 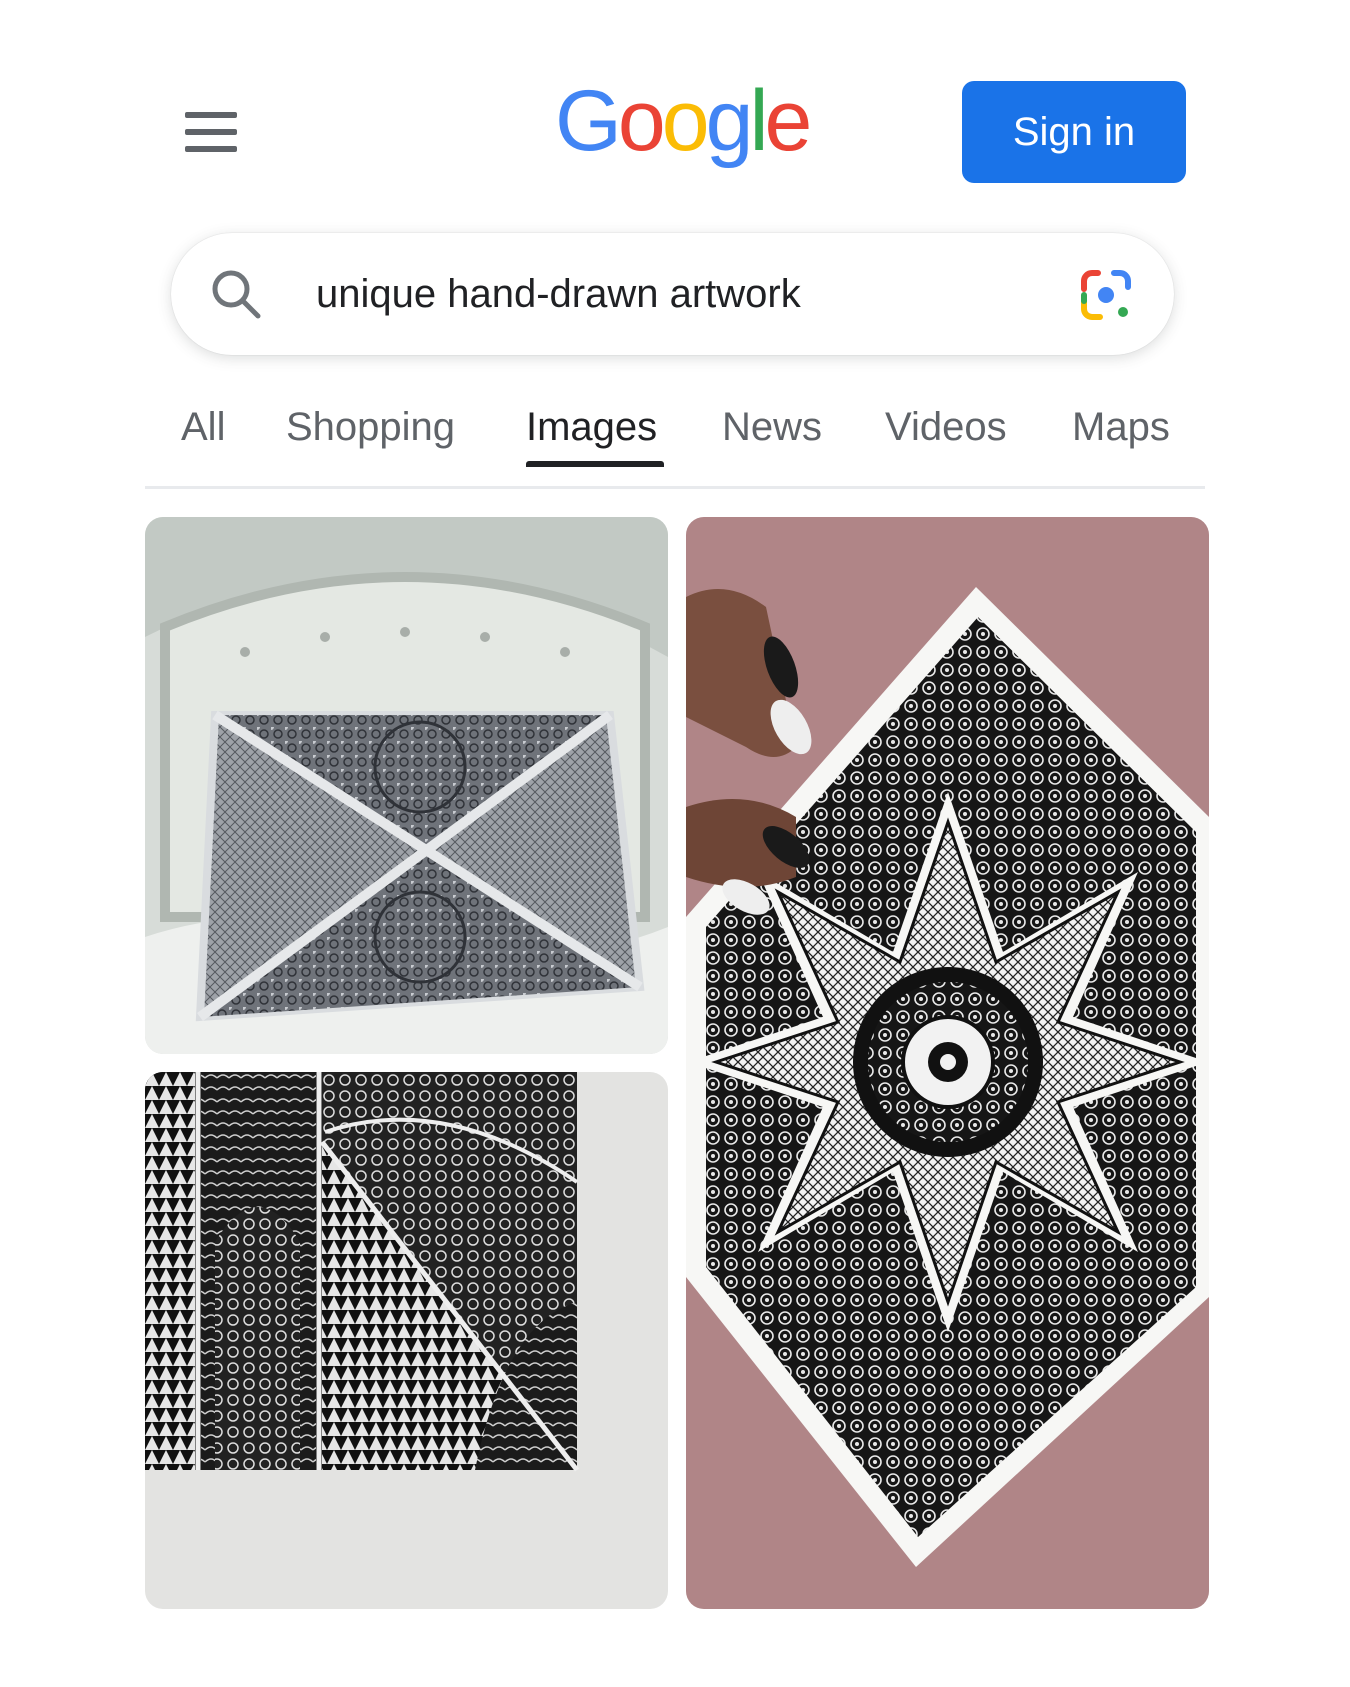 What do you see at coordinates (675, 487) in the screenshot?
I see `tabs-divider` at bounding box center [675, 487].